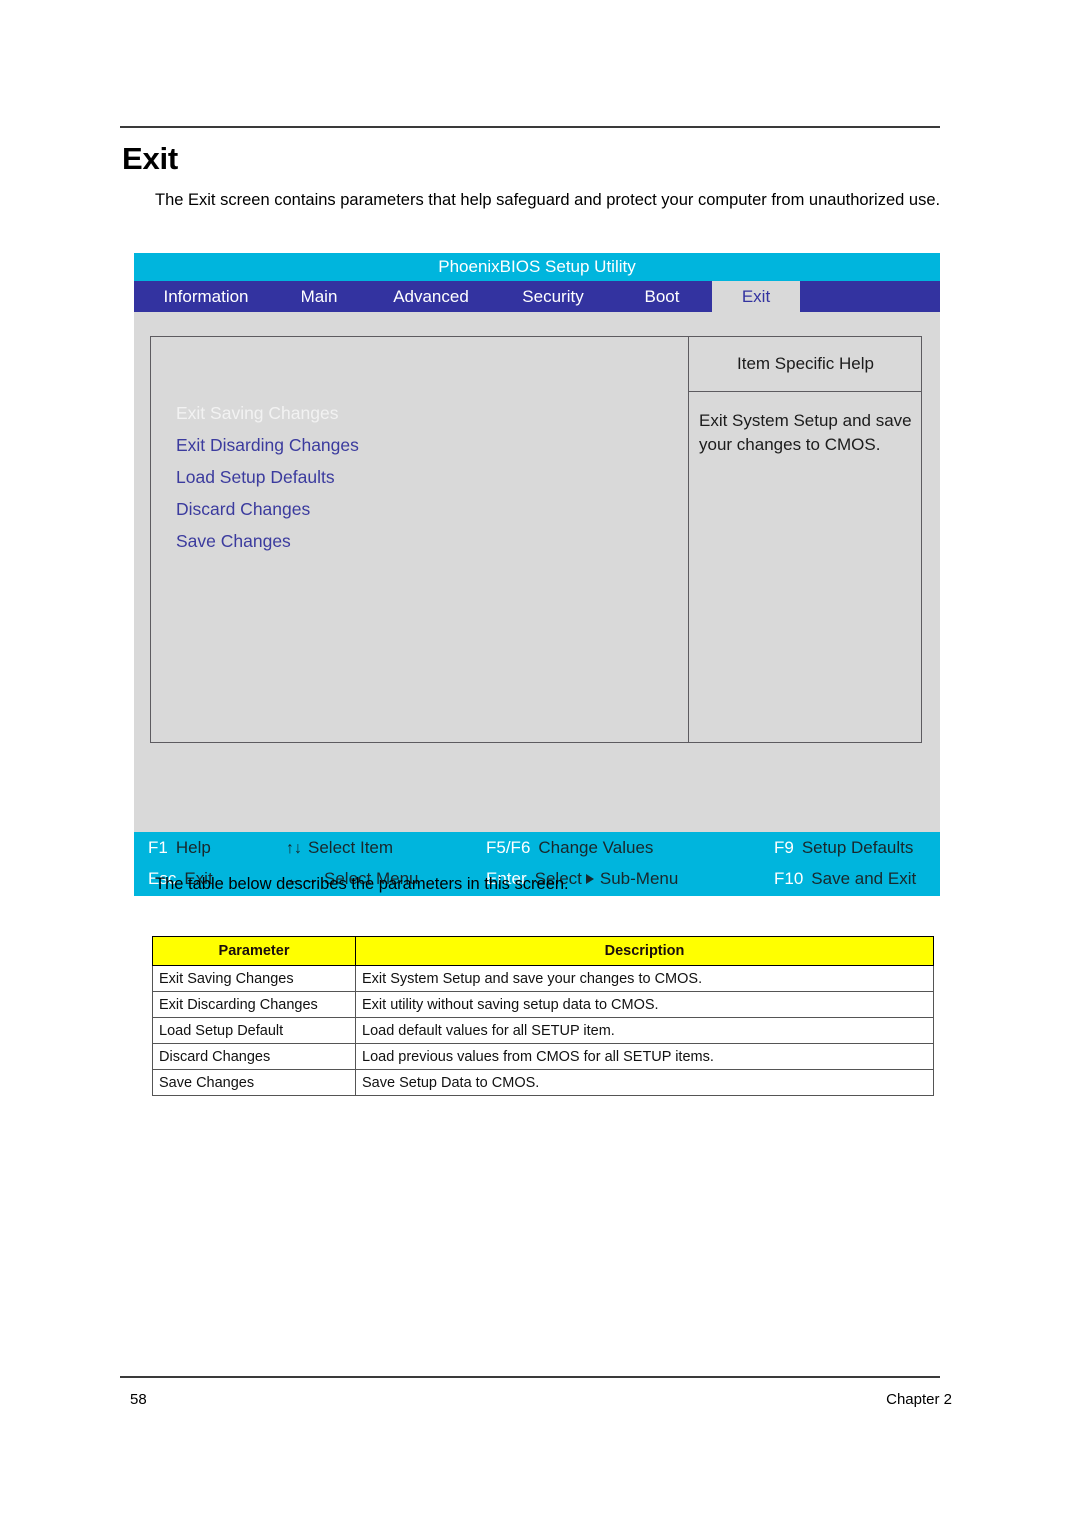 The width and height of the screenshot is (1080, 1528). I want to click on table-cell-parameter: Exit Discarding Changes, so click(254, 1004).